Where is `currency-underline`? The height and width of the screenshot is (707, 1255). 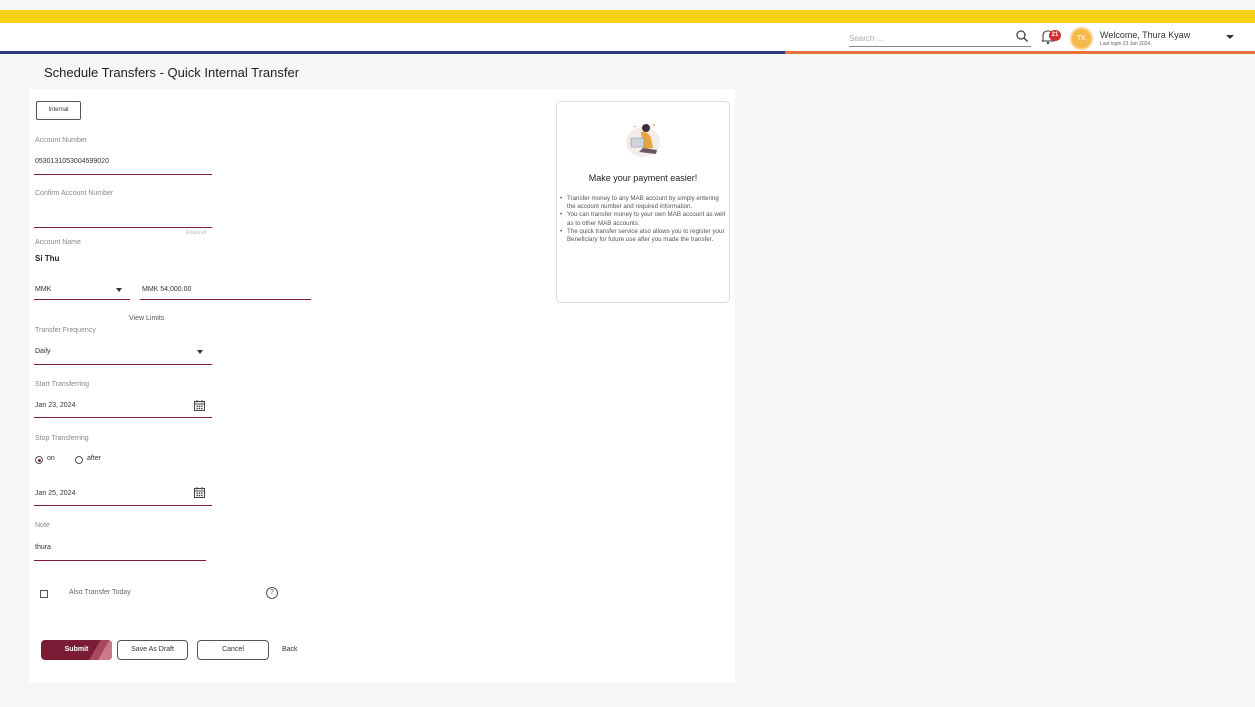
currency-underline is located at coordinates (82, 299).